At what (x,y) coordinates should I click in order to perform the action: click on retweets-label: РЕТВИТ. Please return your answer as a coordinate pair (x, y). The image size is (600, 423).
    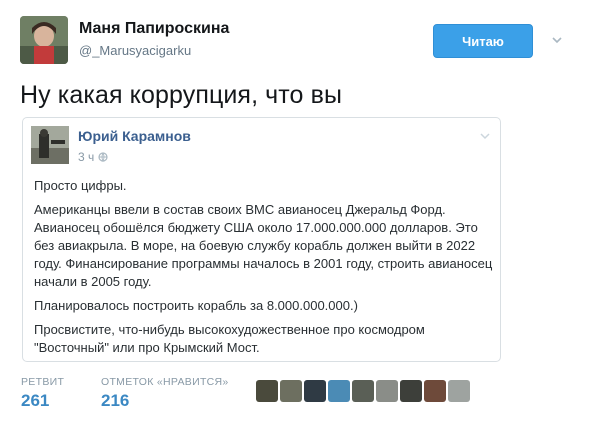
    Looking at the image, I should click on (43, 382).